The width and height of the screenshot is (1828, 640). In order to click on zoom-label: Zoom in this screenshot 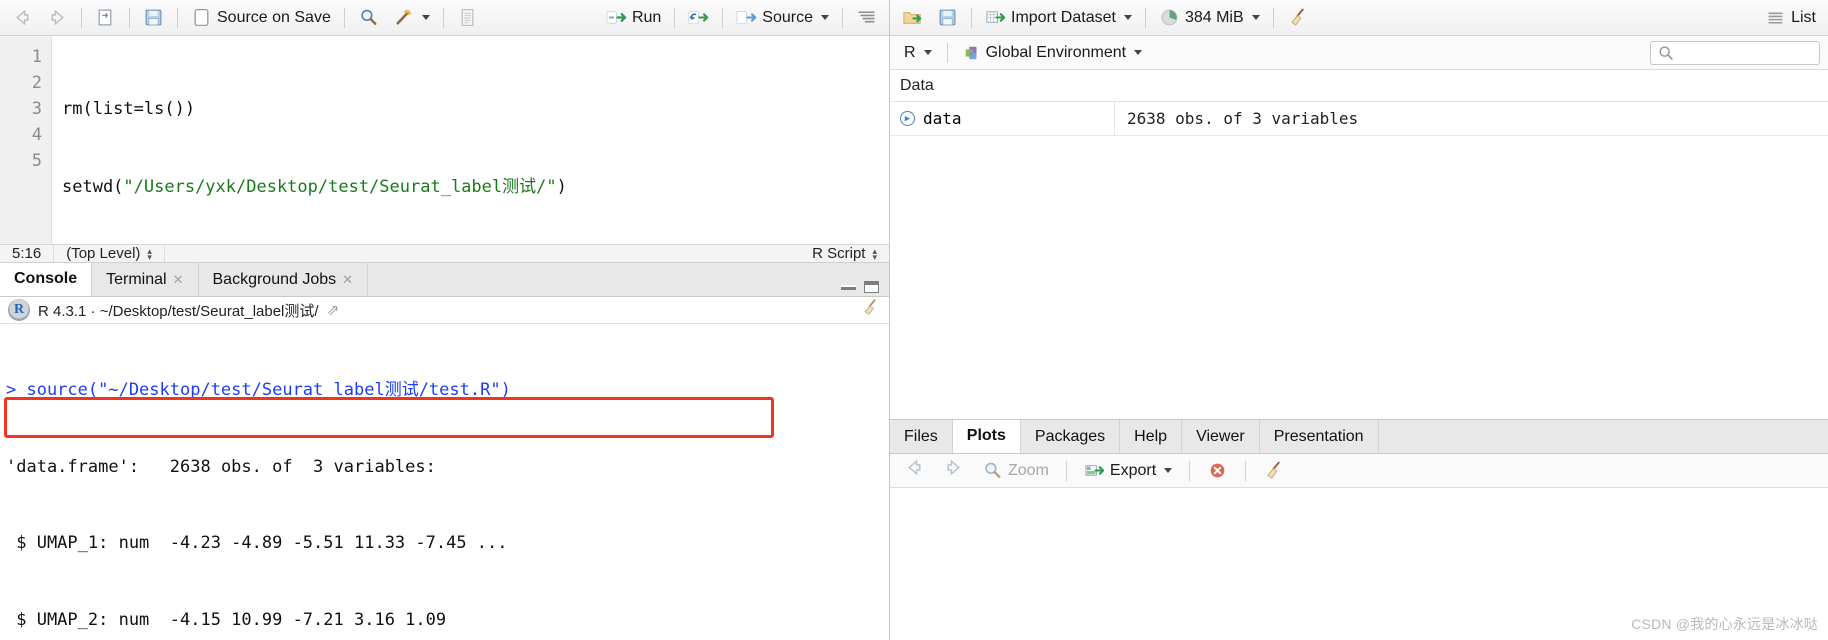, I will do `click(1028, 470)`.